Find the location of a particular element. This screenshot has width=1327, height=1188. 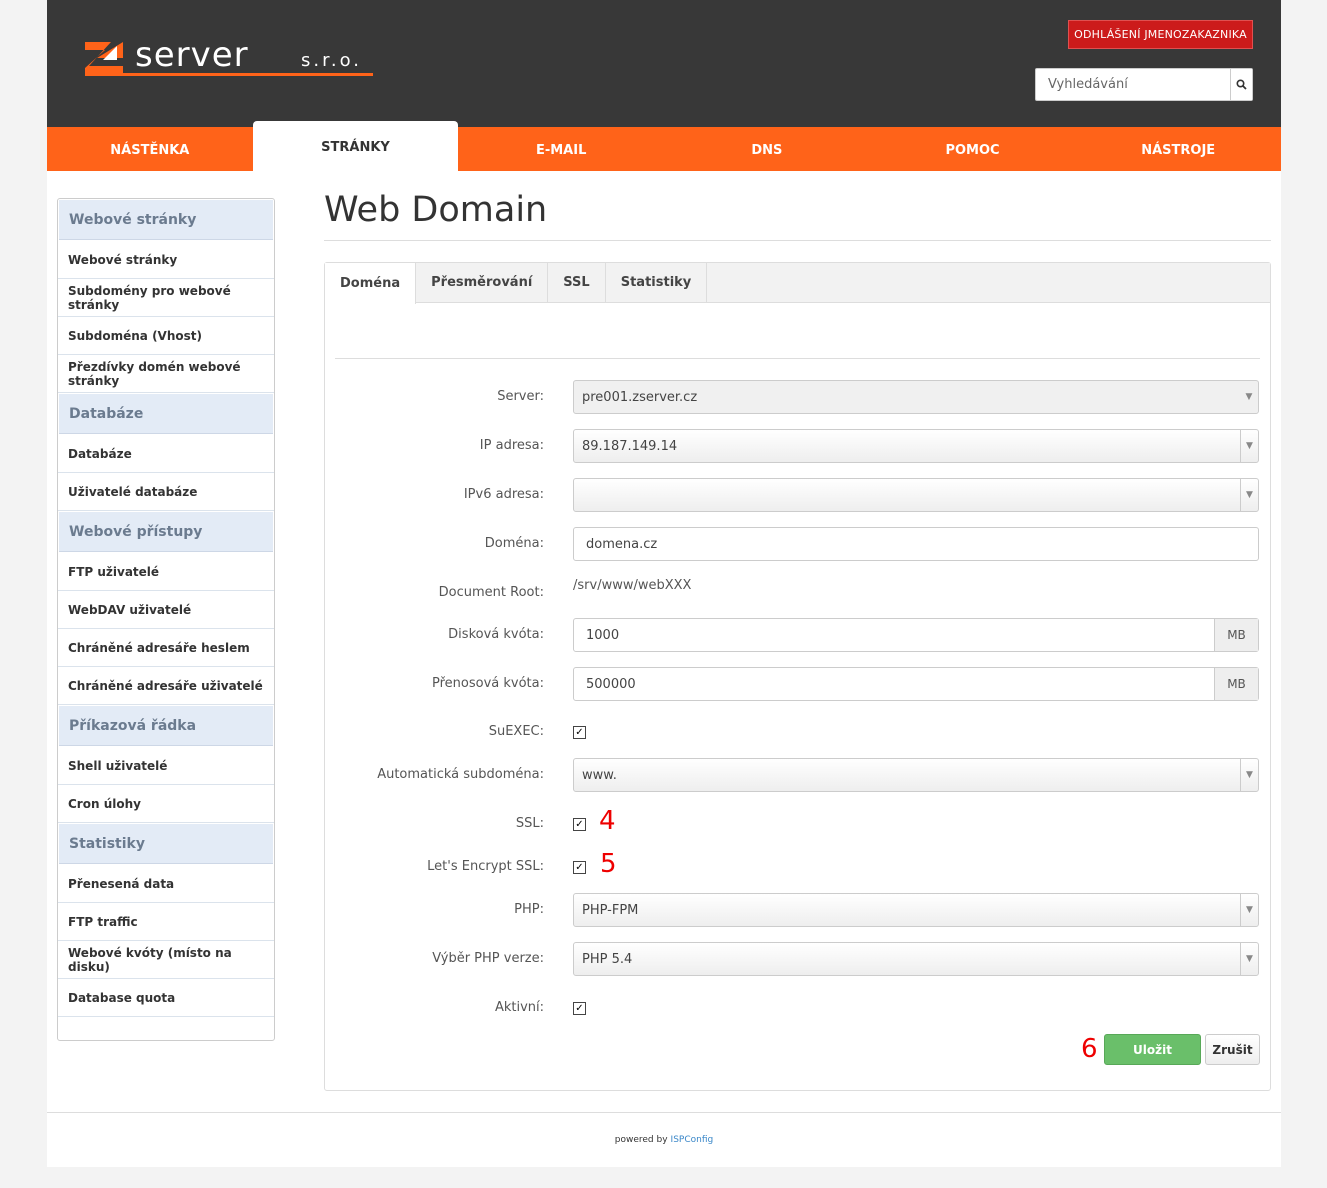

company-logo: server s.r.o. is located at coordinates (229, 58).